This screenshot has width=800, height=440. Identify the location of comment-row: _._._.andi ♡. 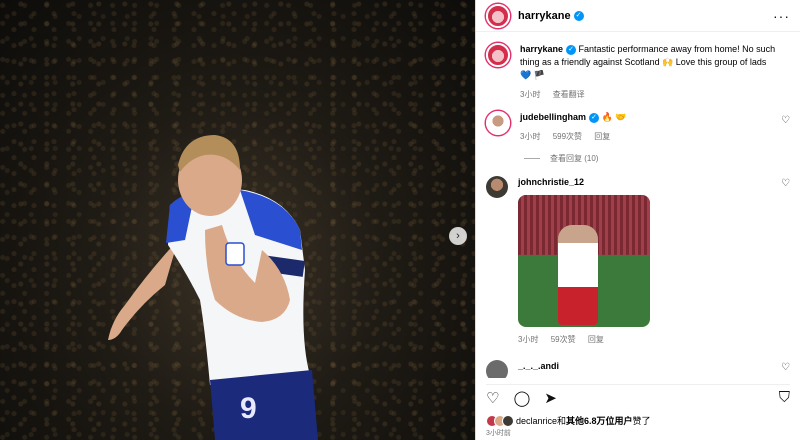
(638, 362).